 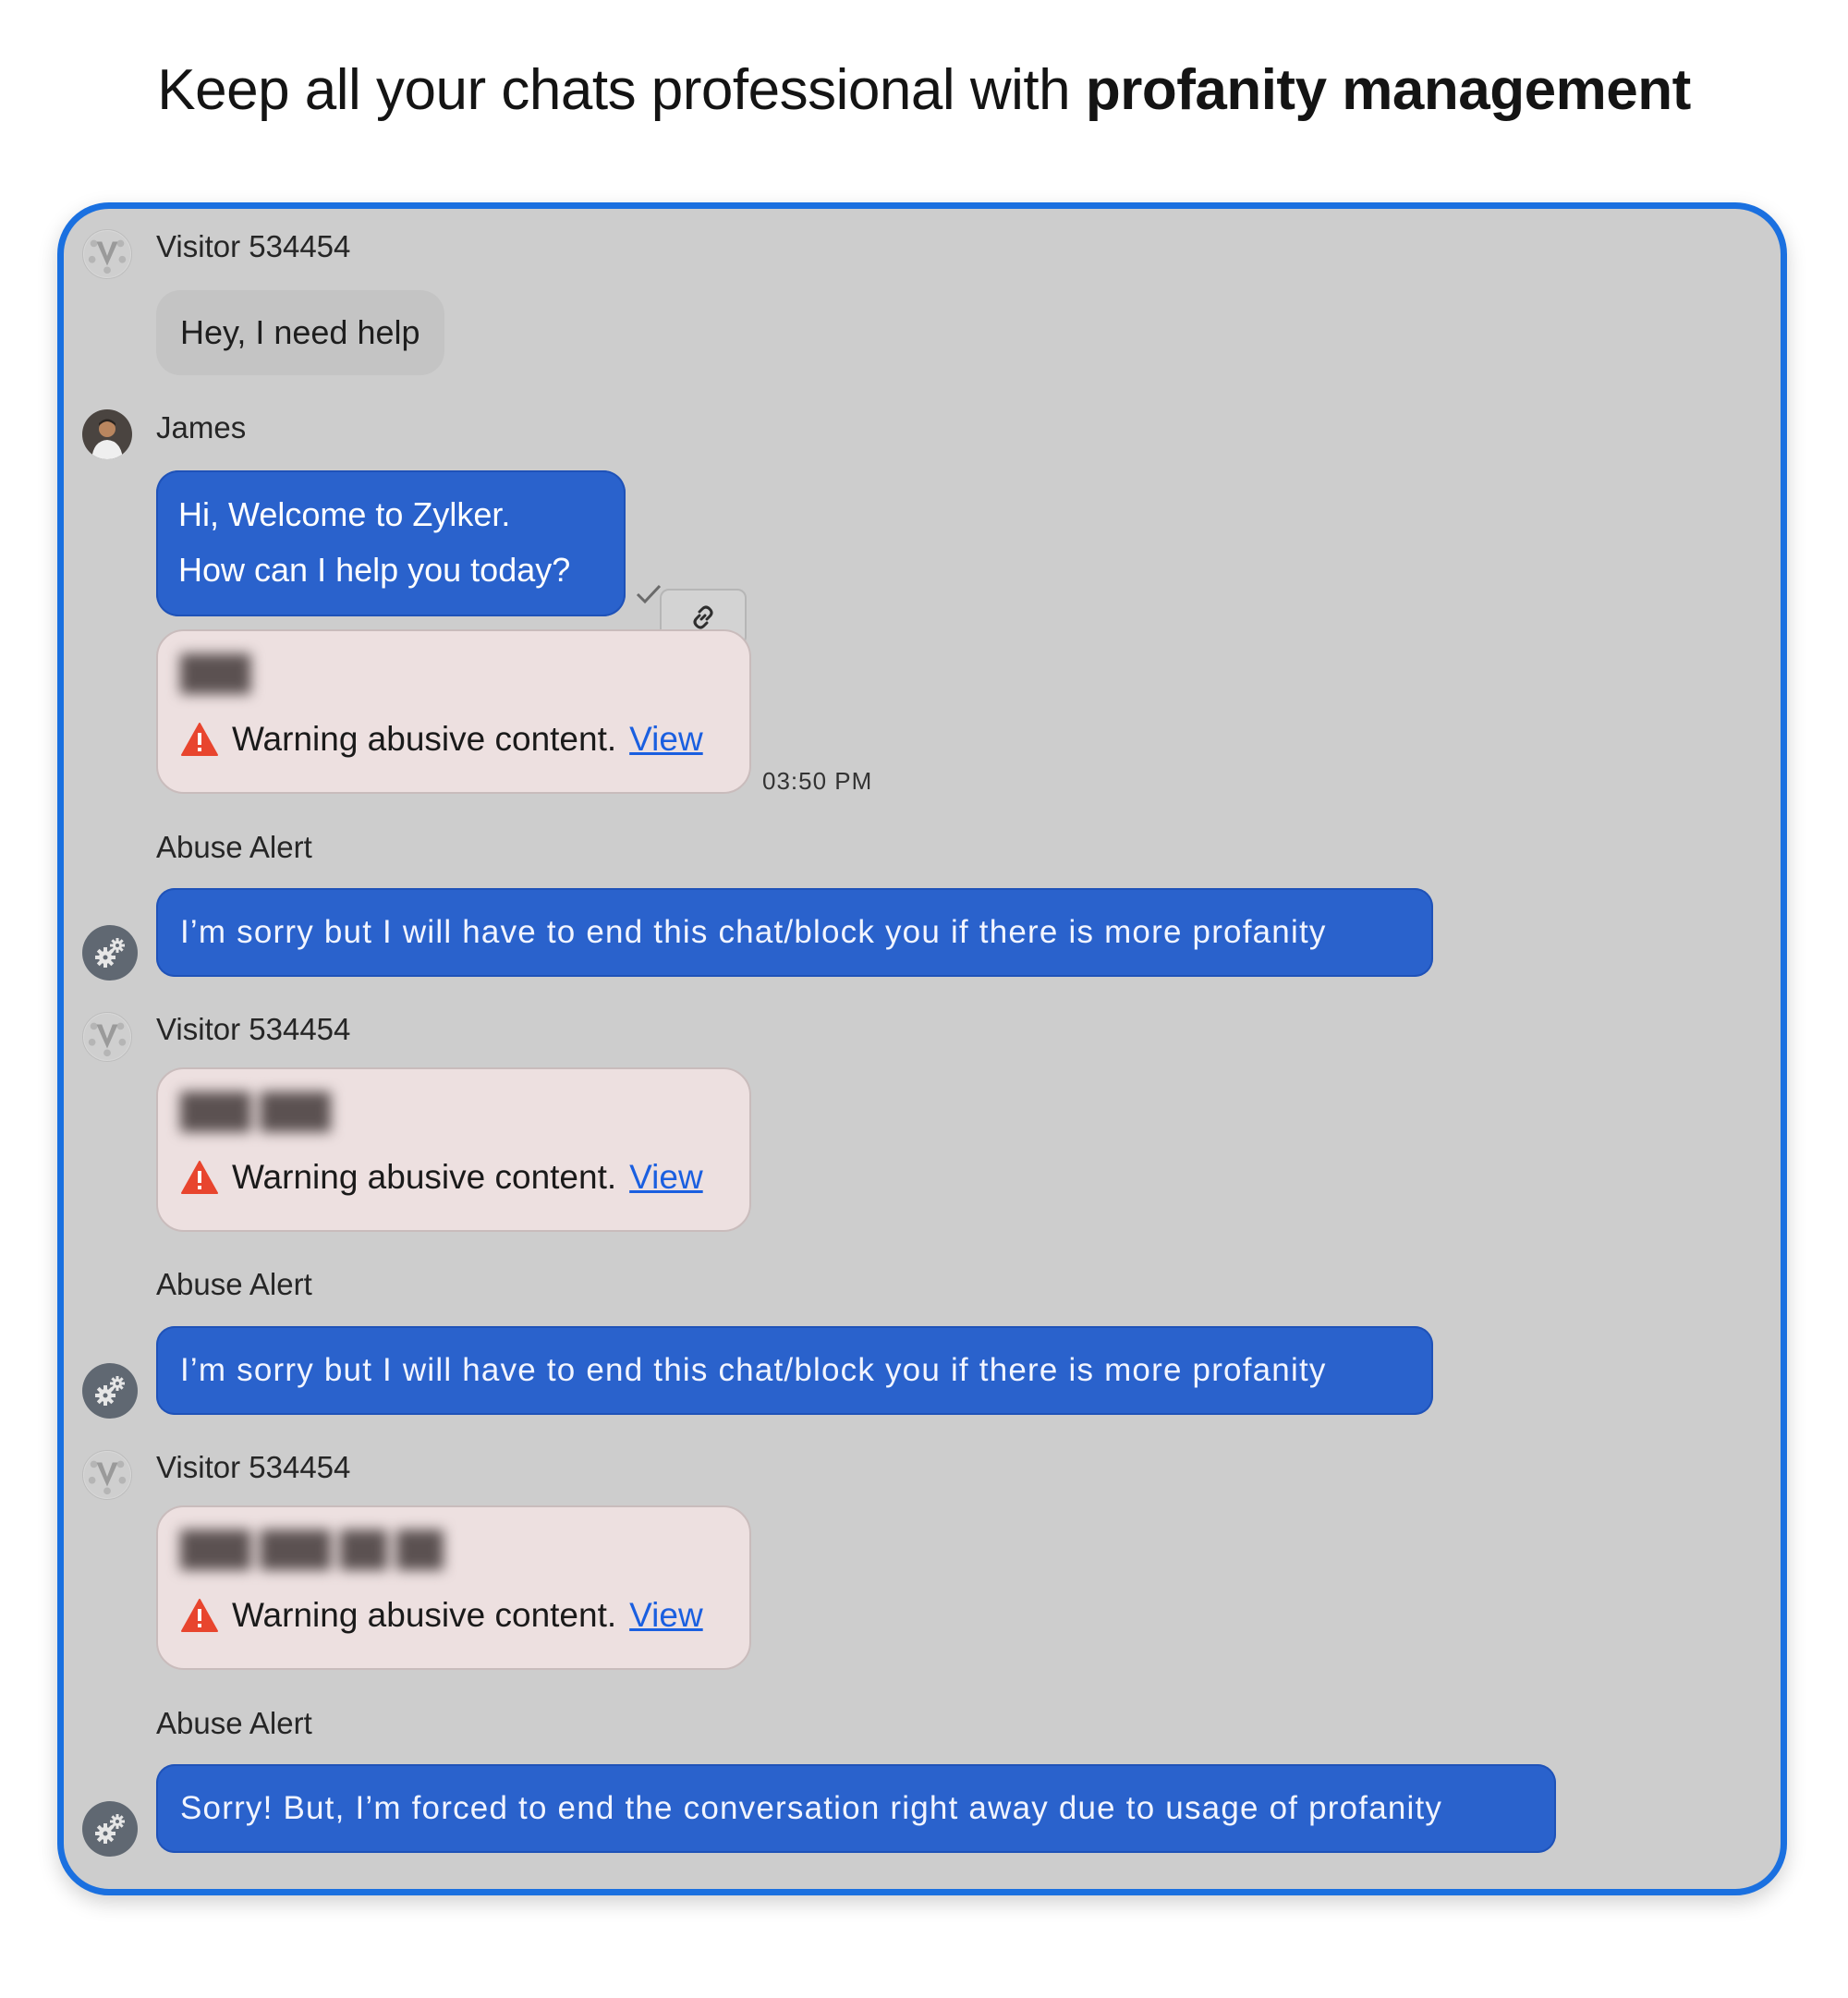 What do you see at coordinates (453, 1149) in the screenshot?
I see `abusive-message-card: ███ ███ Warning abusive content. View` at bounding box center [453, 1149].